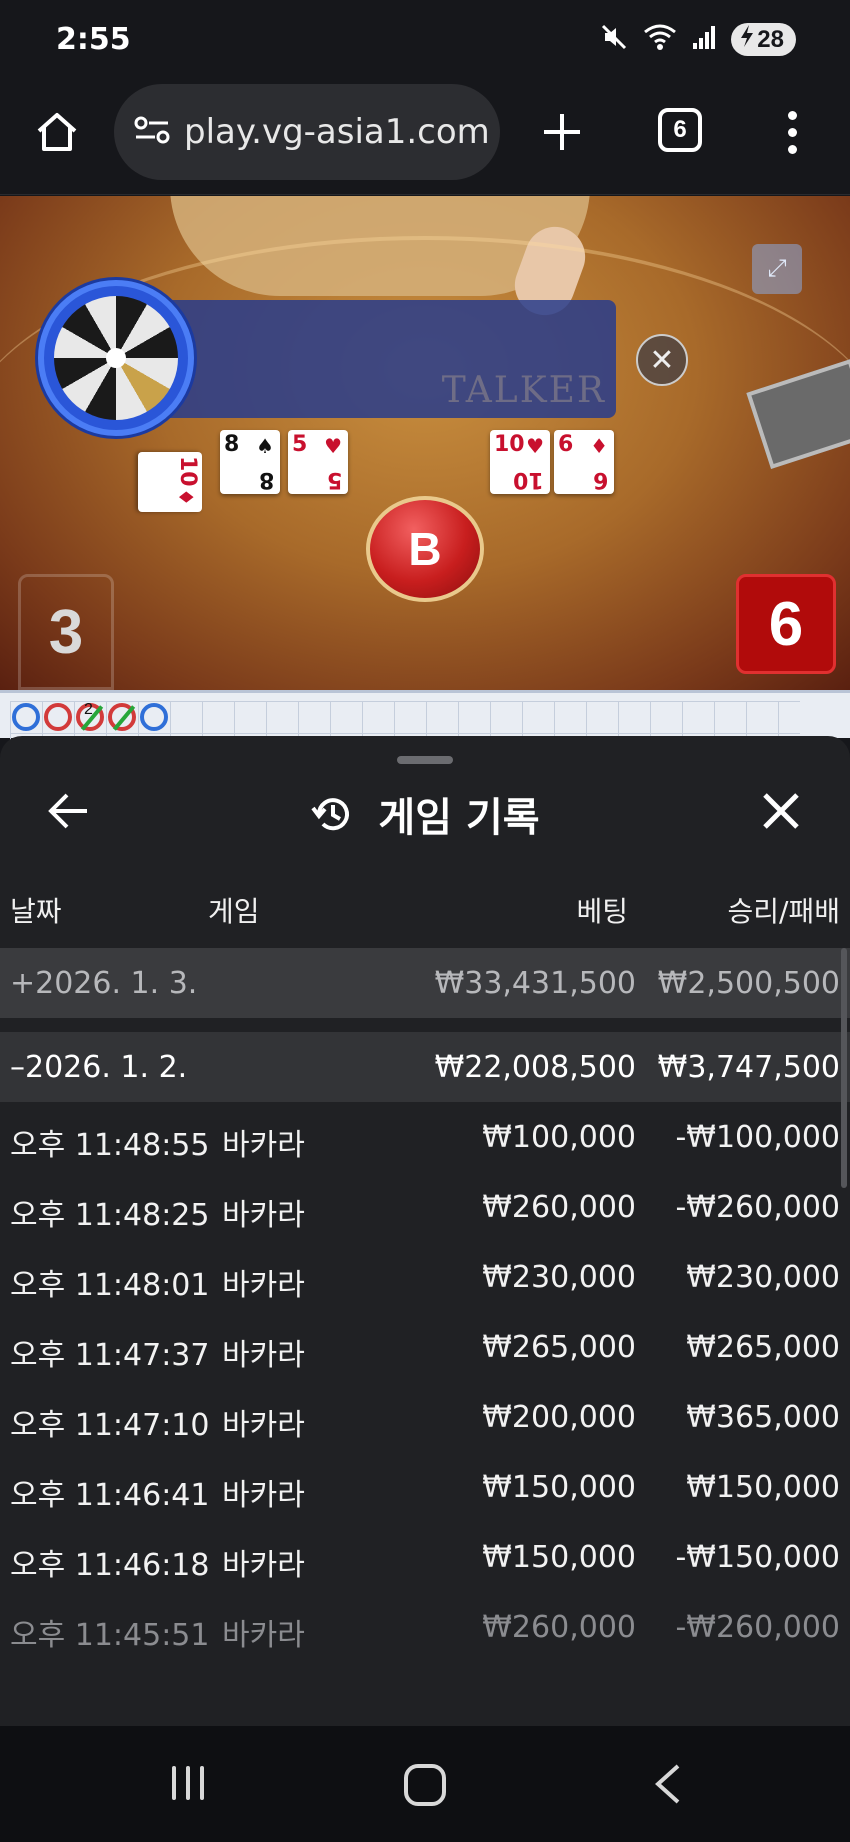 Image resolution: width=850 pixels, height=1842 pixels. I want to click on table-row: 오후 11:47:10 바카라 ₩200,000 ₩365,000, so click(425, 1417).